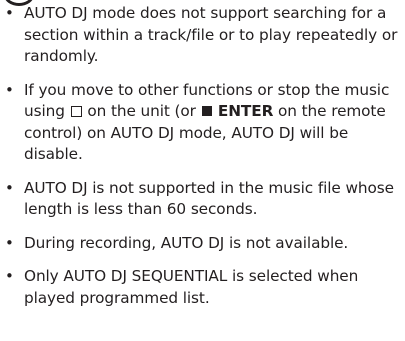 The height and width of the screenshot is (341, 405). What do you see at coordinates (76, 111) in the screenshot?
I see `stop-square-icon` at bounding box center [76, 111].